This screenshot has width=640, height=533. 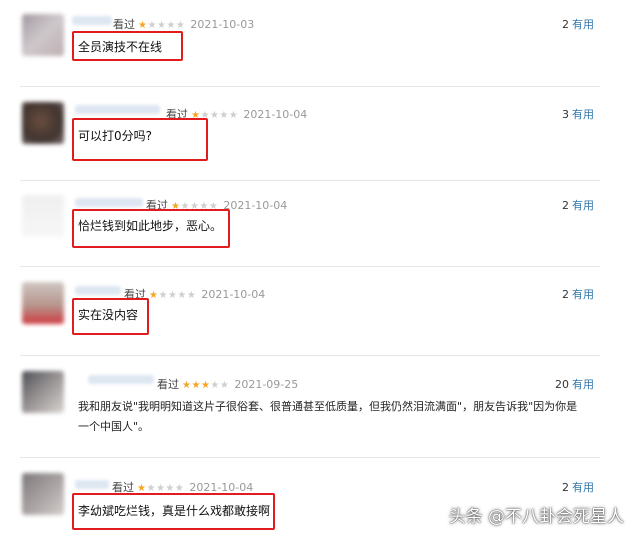 I want to click on review-meta: 看过 ★★★★★ 2021-09-25, so click(x=227, y=384).